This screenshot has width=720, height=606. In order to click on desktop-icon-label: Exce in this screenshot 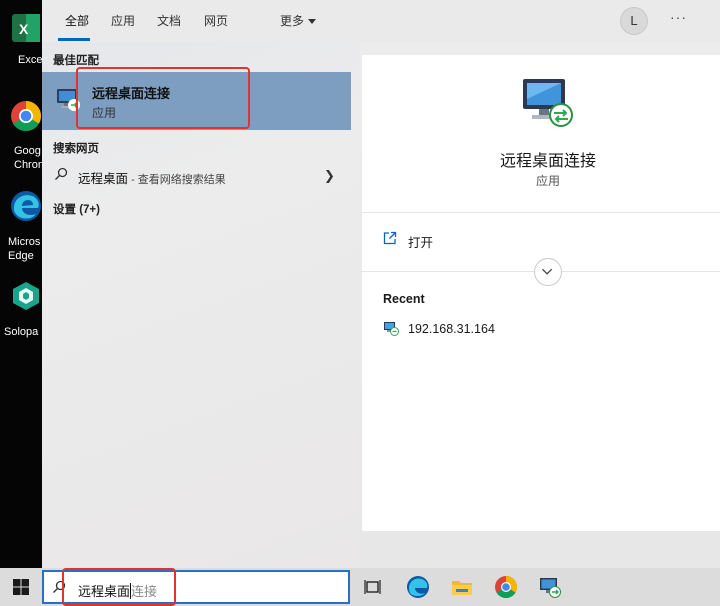, I will do `click(30, 60)`.